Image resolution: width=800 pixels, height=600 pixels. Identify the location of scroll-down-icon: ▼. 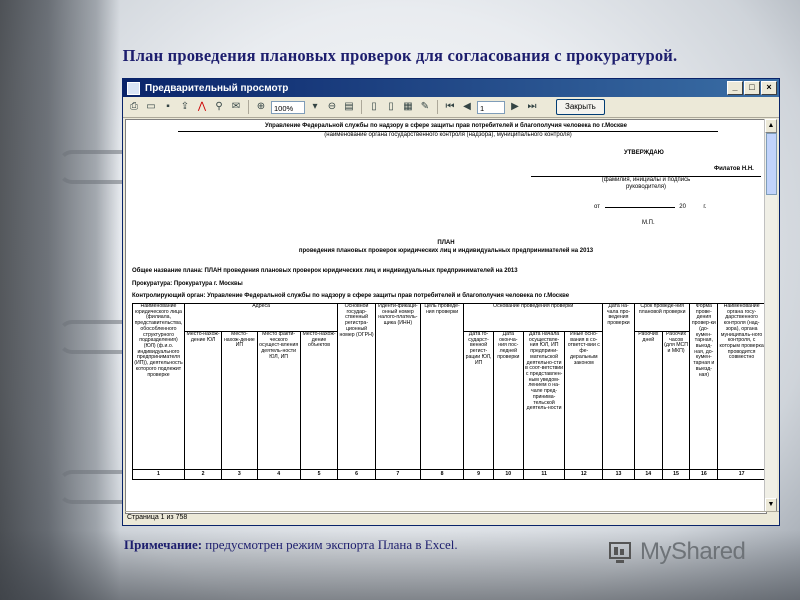
(771, 505).